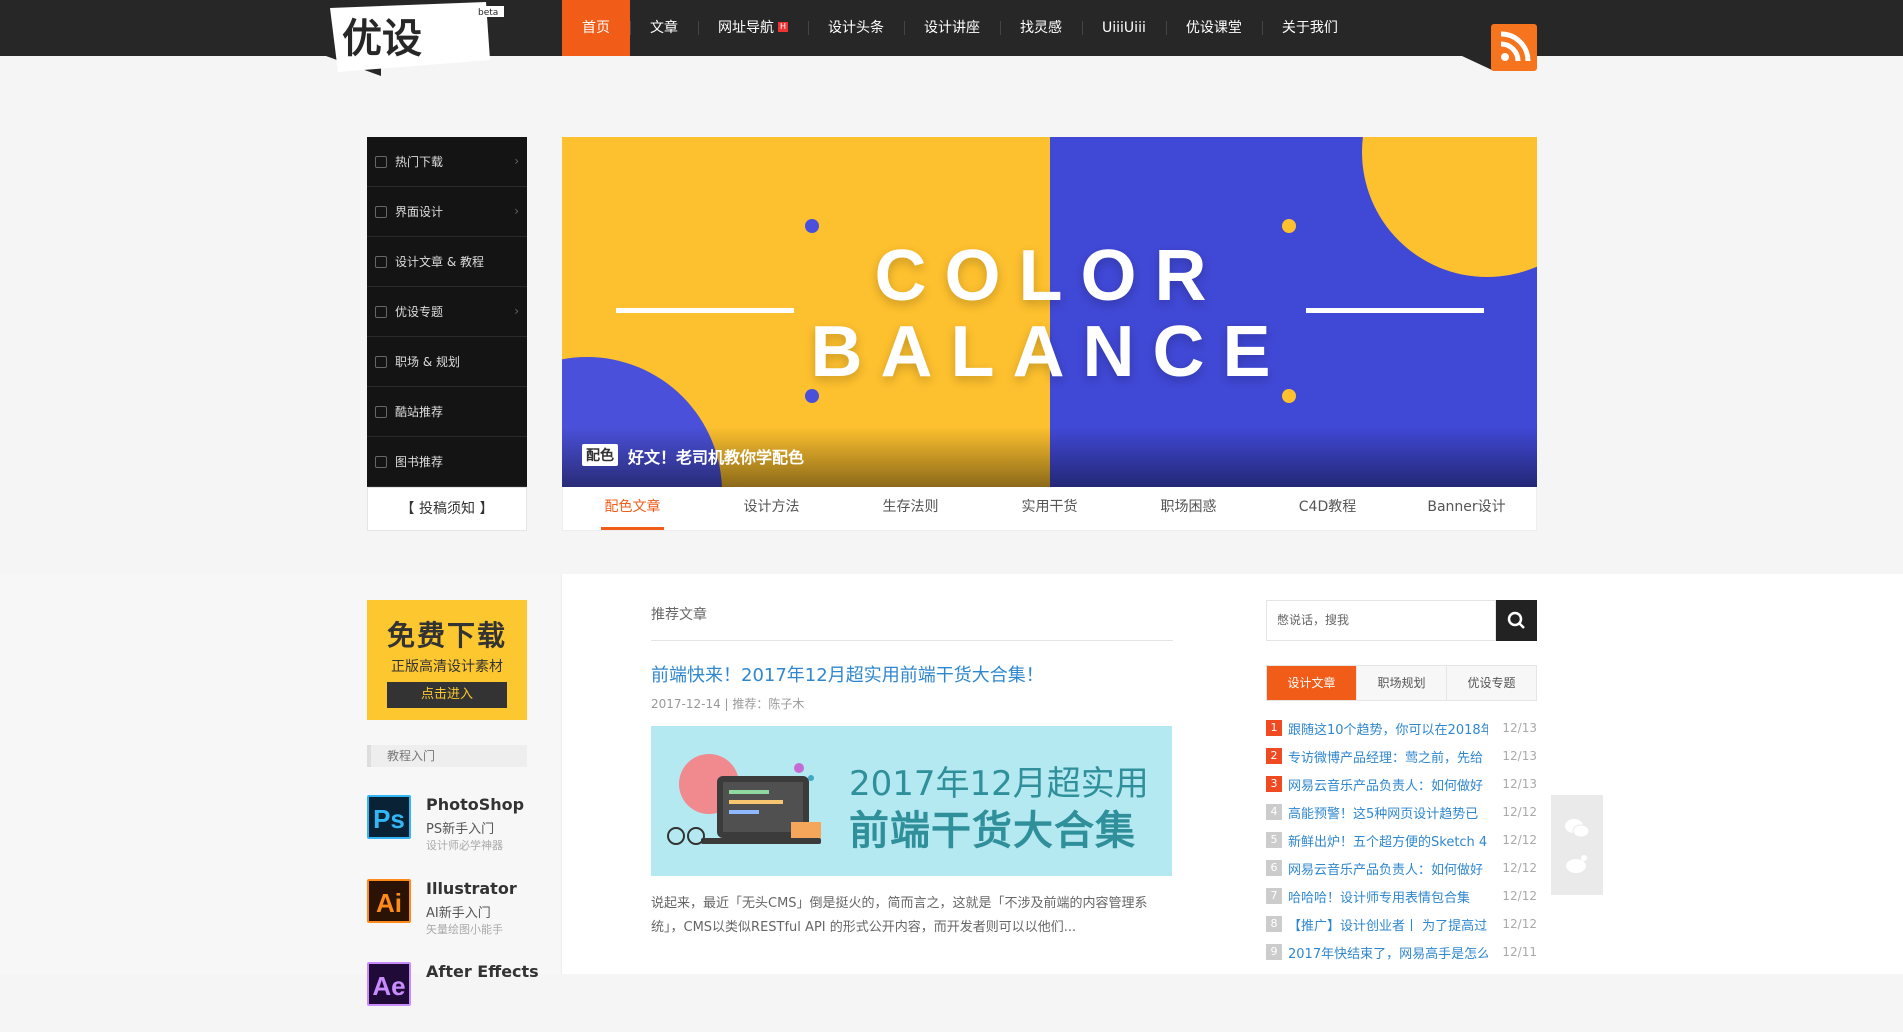 The image size is (1903, 1032). I want to click on category-menu-item: 图书推荐, so click(447, 462).